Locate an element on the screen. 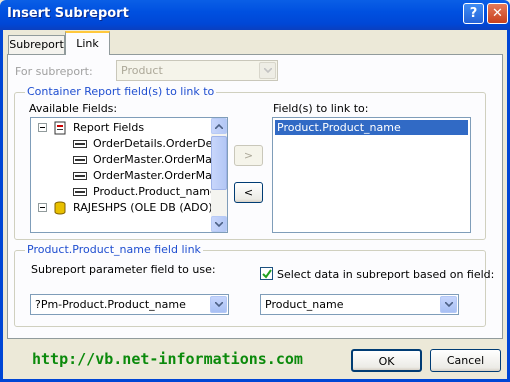 The image size is (510, 382). tree-field-label: OrderDetails.OrderDetai is located at coordinates (160, 143).